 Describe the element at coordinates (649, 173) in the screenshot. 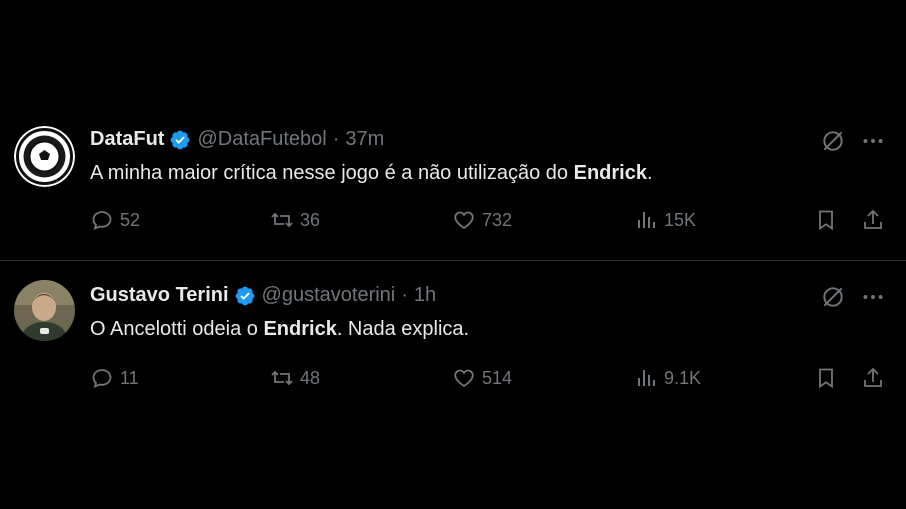

I see `tweet-text-part: .` at that location.